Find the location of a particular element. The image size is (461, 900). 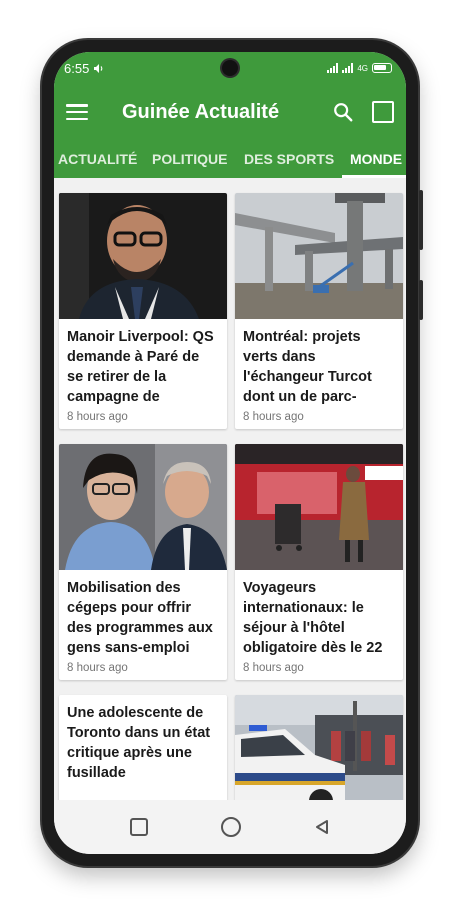

status-right: 4G is located at coordinates (359, 68).